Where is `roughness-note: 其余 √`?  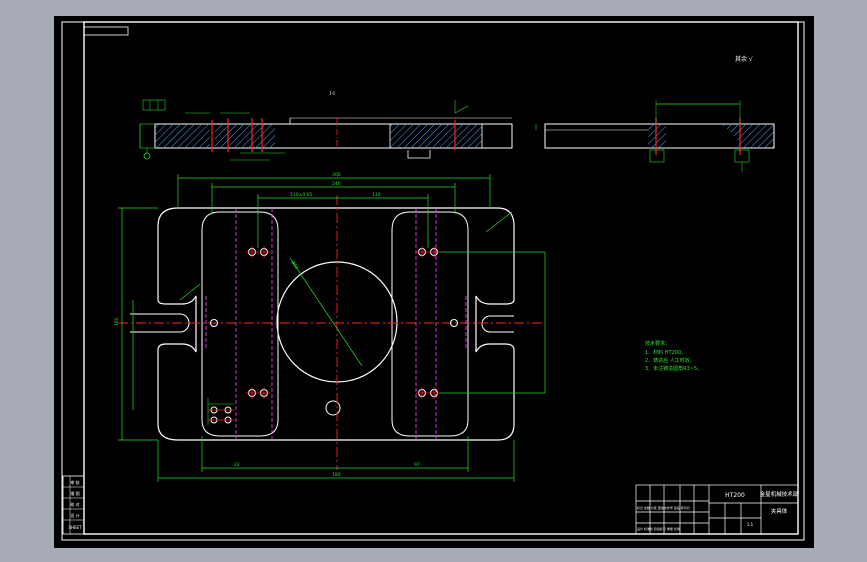
roughness-note: 其余 √ is located at coordinates (744, 59).